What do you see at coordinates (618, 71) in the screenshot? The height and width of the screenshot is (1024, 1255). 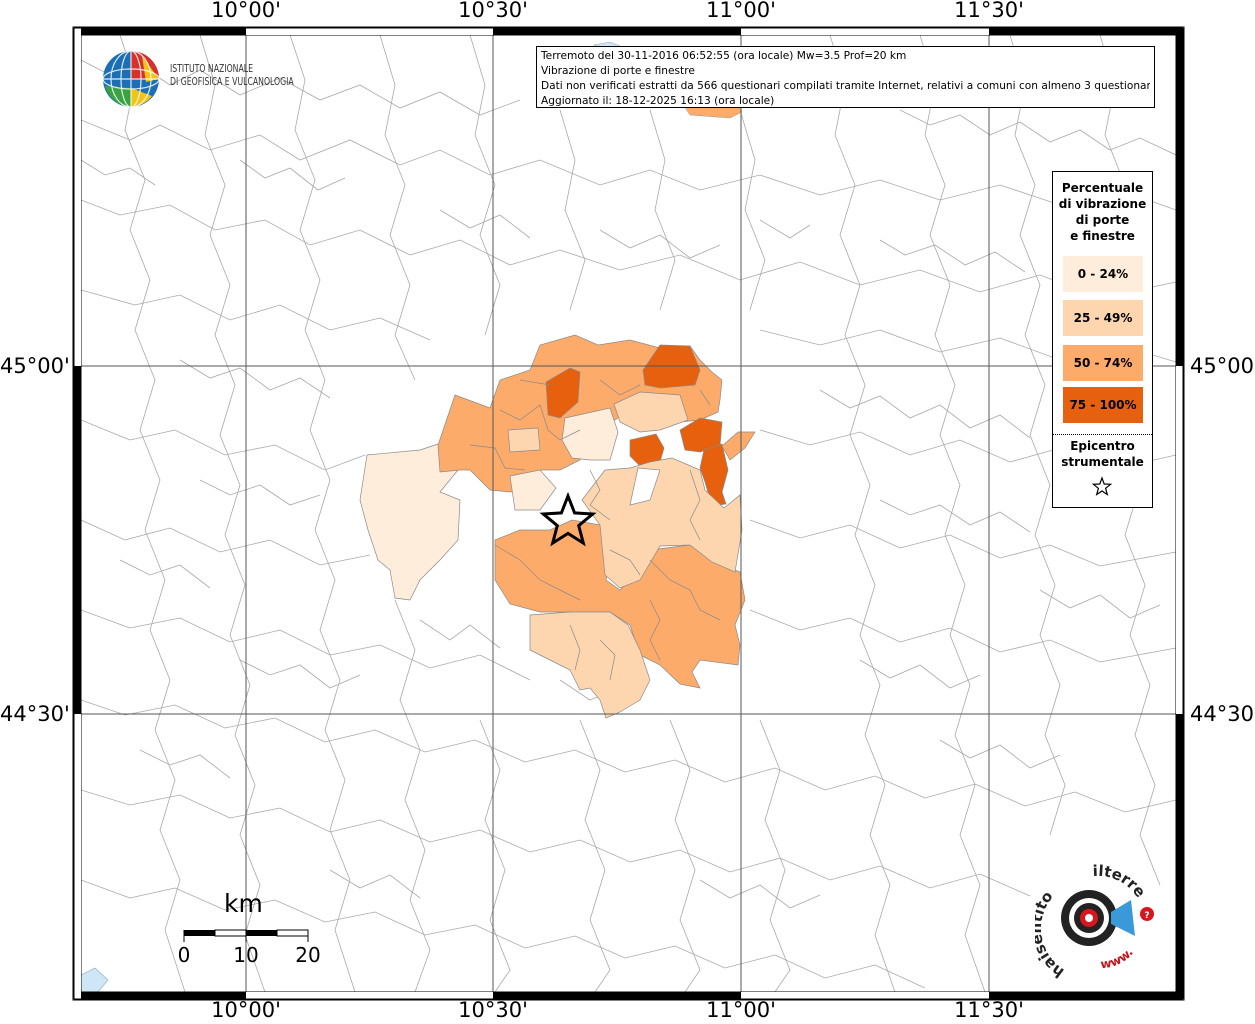 I see `info-parameter-line: Vibrazione di porte e finestre` at bounding box center [618, 71].